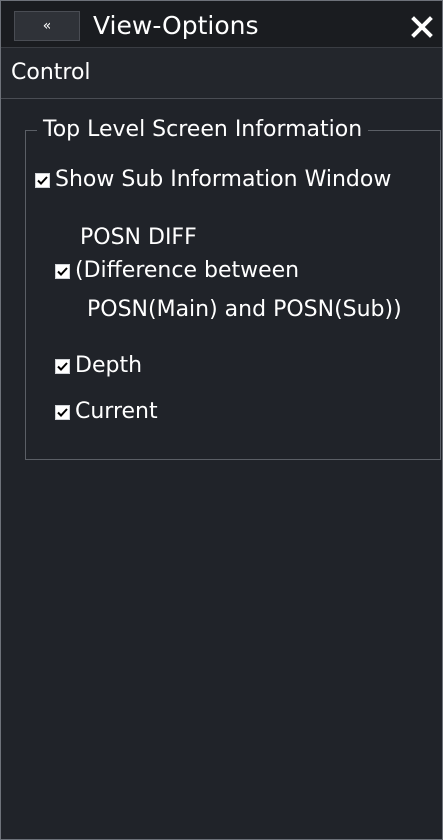 The image size is (443, 840). I want to click on posn-diff-label-line2: POSN(Main) and POSN(Sub)), so click(244, 309).